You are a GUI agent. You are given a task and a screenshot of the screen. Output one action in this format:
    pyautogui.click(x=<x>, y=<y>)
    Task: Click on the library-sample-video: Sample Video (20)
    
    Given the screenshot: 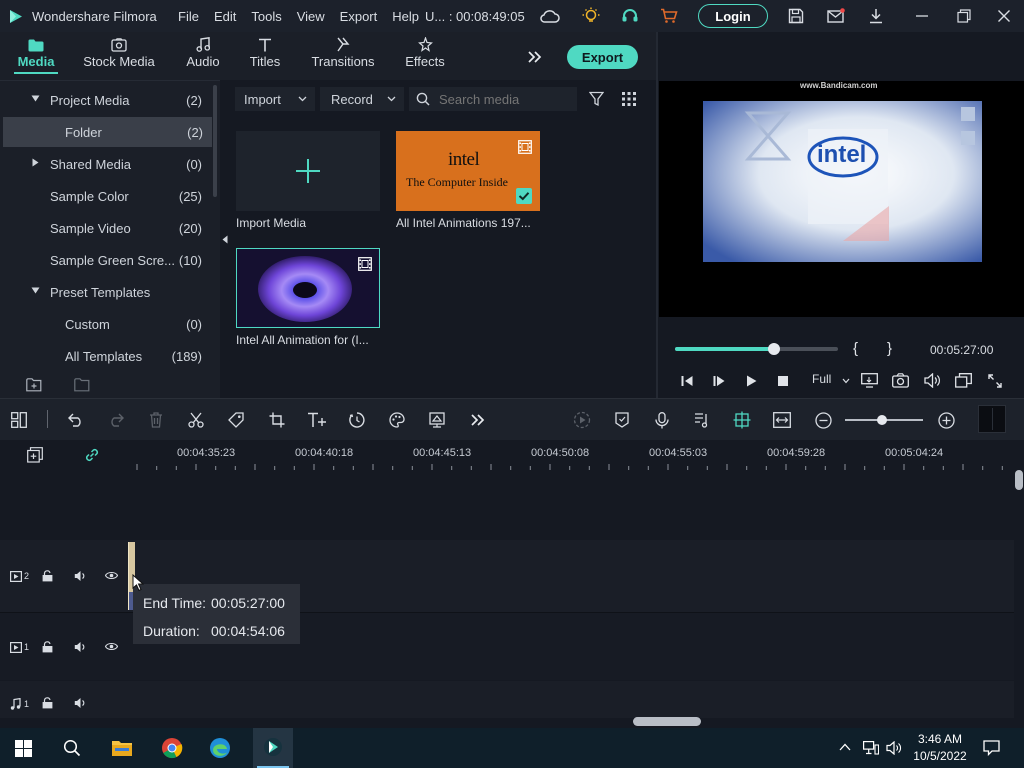 What is the action you would take?
    pyautogui.click(x=107, y=228)
    